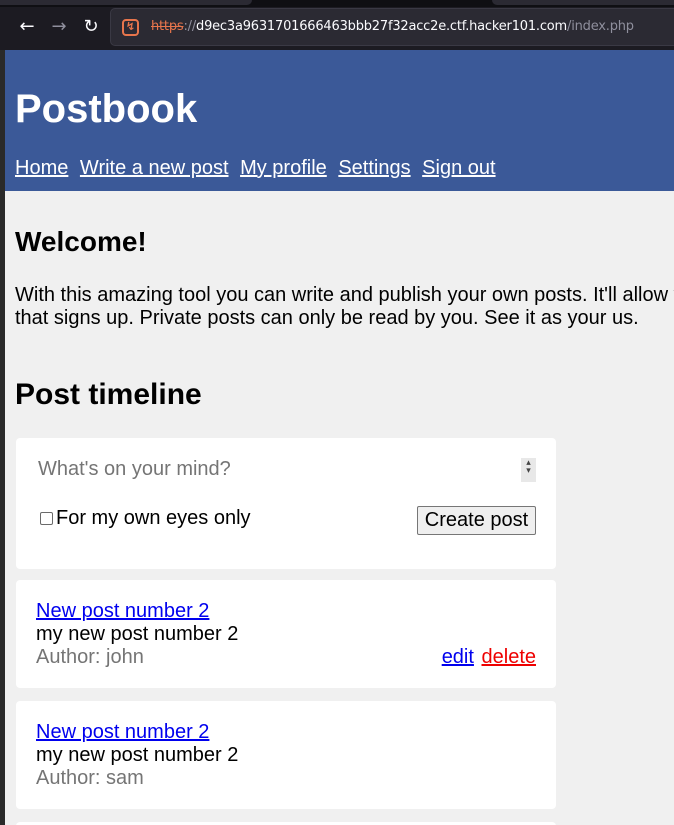 This screenshot has width=674, height=825. What do you see at coordinates (130, 27) in the screenshot?
I see `insecure-connection-icon: ↯` at bounding box center [130, 27].